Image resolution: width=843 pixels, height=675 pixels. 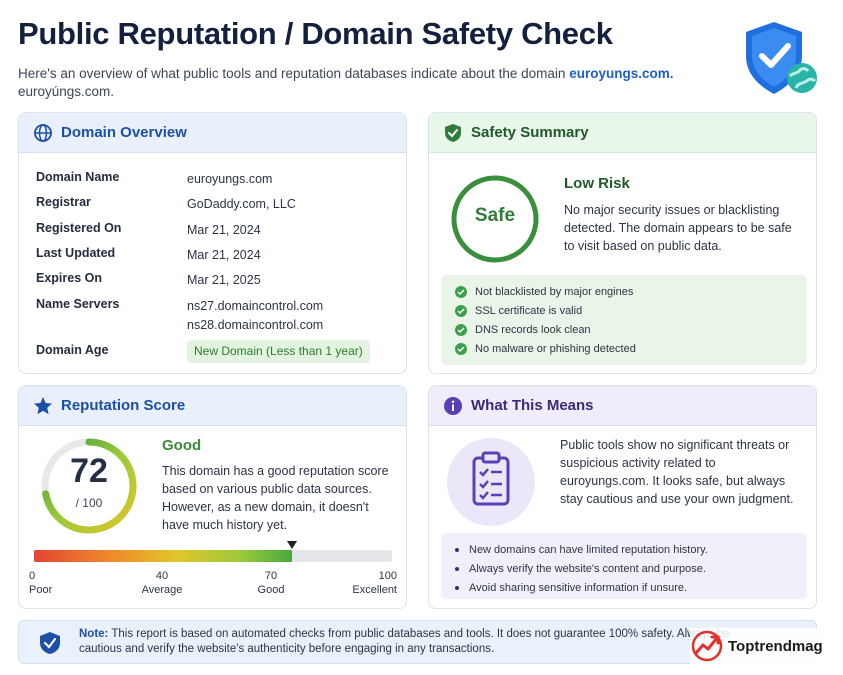 I want to click on score-marker-icon, so click(x=291, y=545).